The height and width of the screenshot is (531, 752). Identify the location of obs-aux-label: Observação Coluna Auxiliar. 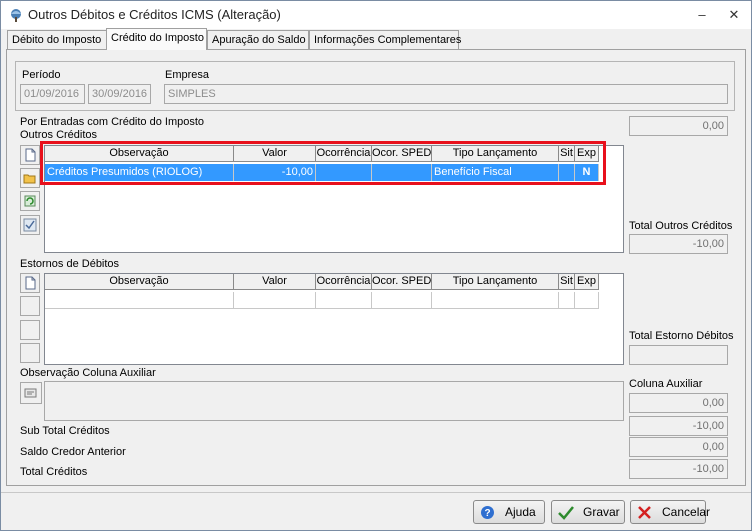
(88, 373).